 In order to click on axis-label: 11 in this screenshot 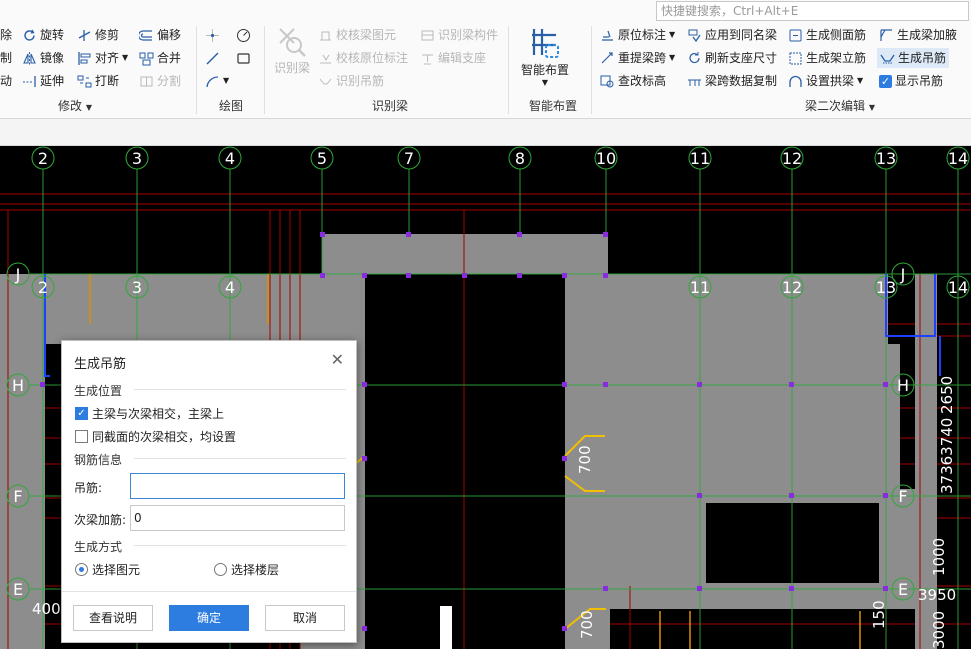, I will do `click(700, 158)`.